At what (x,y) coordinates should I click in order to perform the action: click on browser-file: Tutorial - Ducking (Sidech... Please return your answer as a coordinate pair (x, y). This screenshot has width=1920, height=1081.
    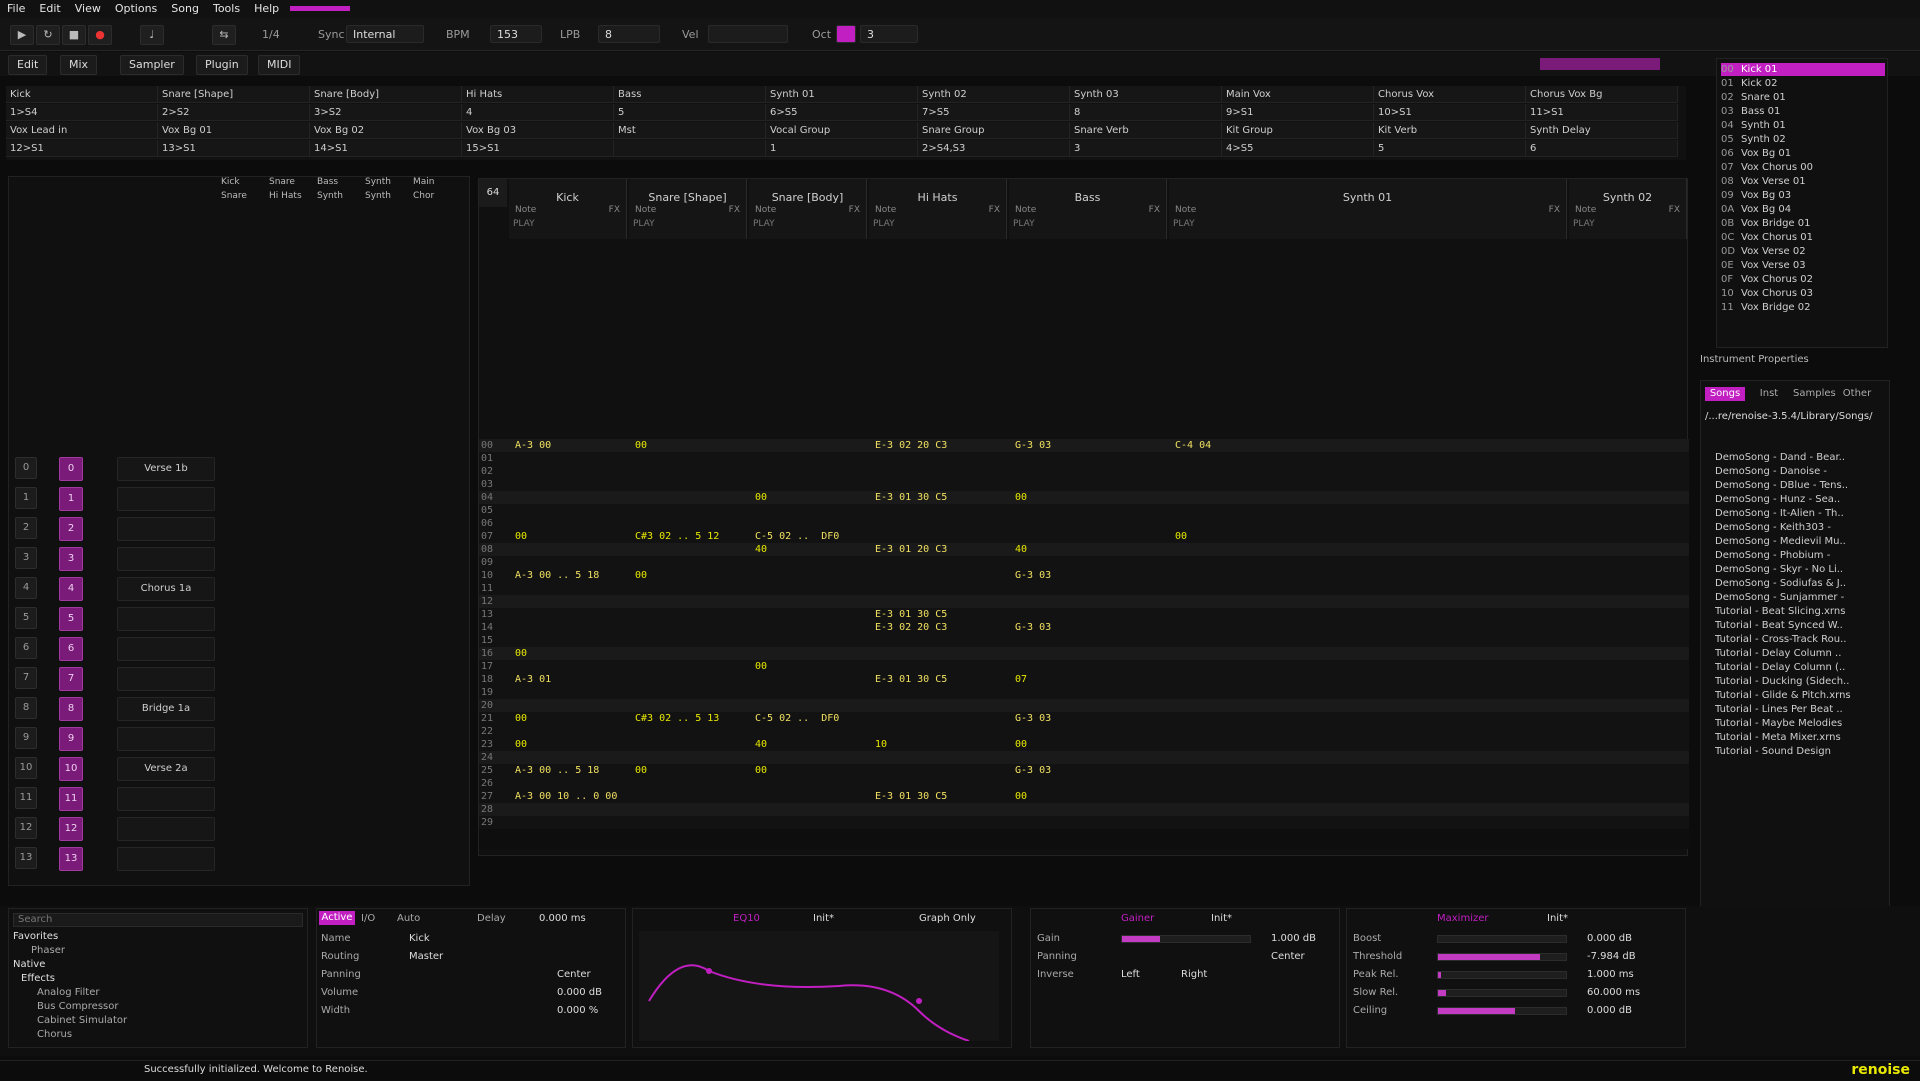
    Looking at the image, I should click on (1801, 682).